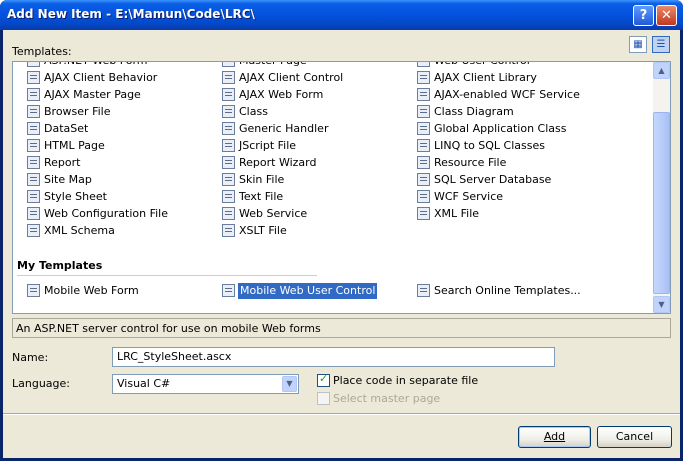  What do you see at coordinates (341, 414) in the screenshot?
I see `button-divider` at bounding box center [341, 414].